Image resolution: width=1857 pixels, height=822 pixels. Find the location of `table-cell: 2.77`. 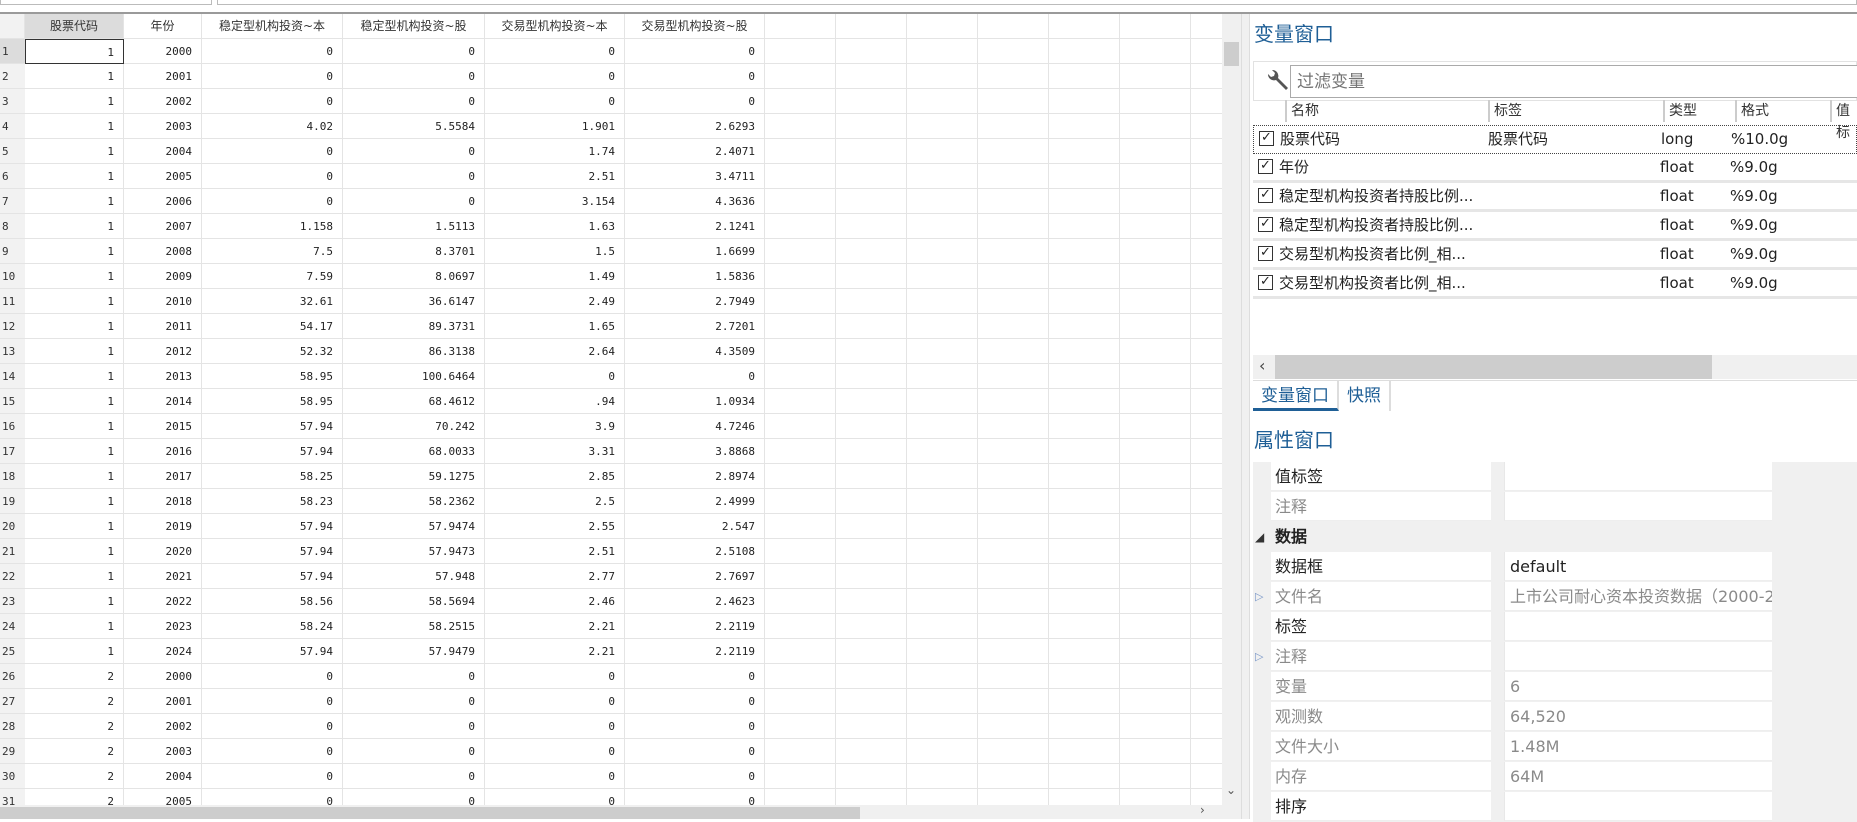

table-cell: 2.77 is located at coordinates (555, 576).